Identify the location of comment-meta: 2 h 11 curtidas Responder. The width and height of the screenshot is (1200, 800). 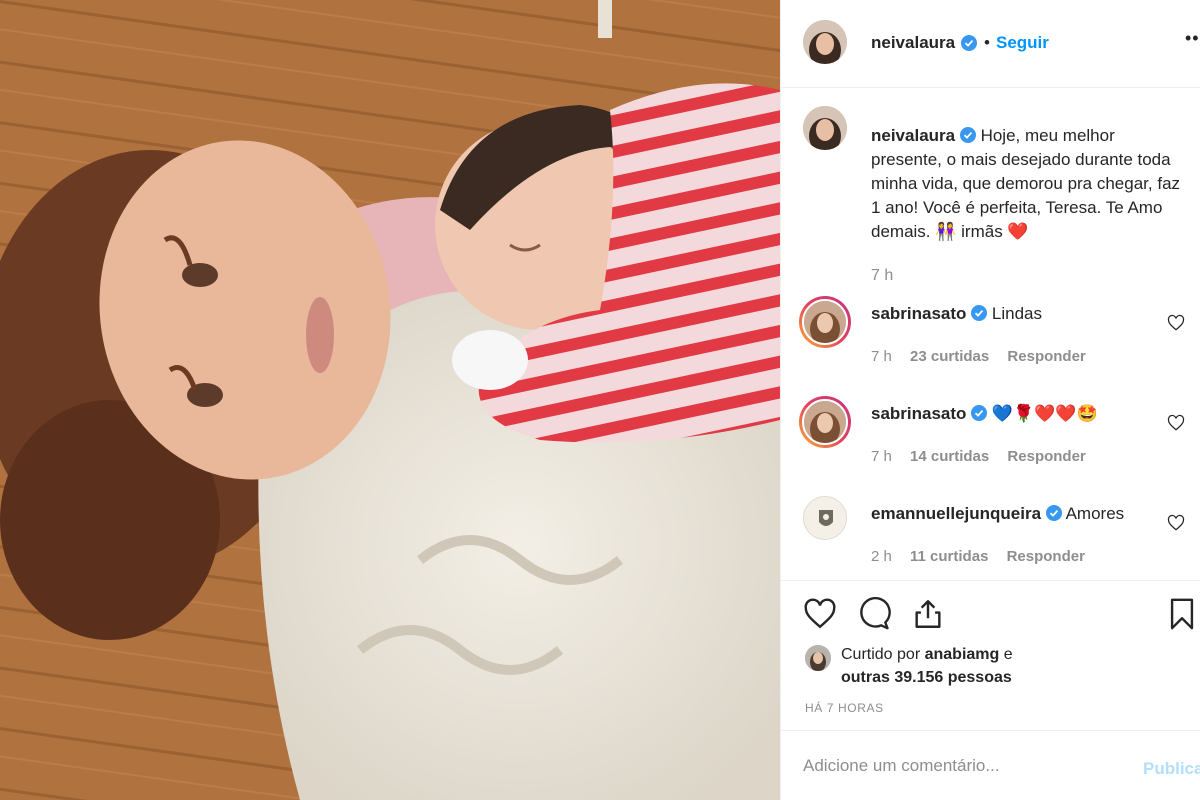
(985, 556).